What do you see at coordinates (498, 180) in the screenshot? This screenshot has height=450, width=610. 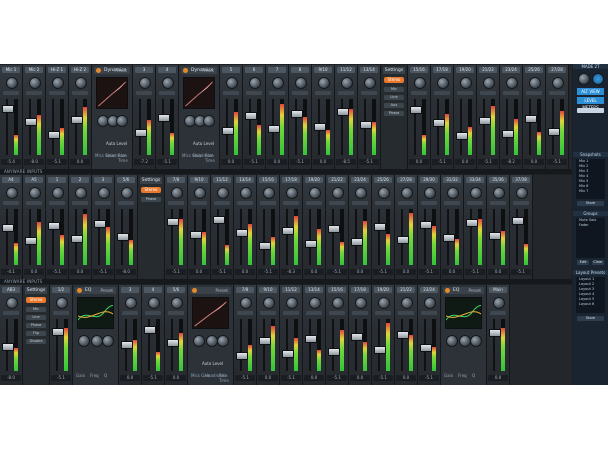 I see `channel-name: 35/36` at bounding box center [498, 180].